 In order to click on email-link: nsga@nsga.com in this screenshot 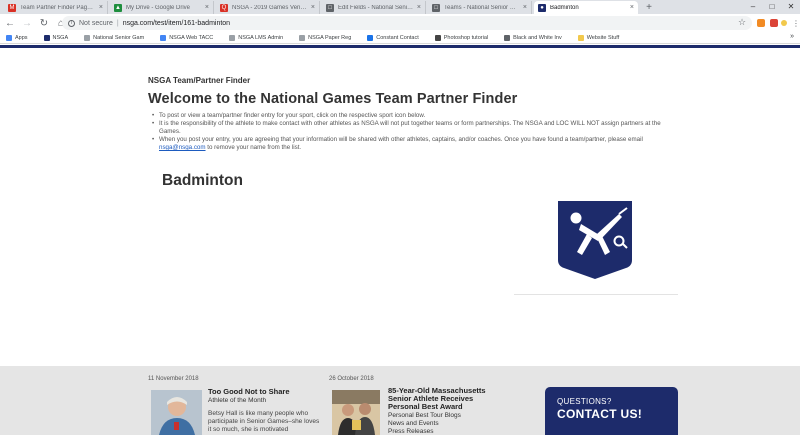, I will do `click(182, 147)`.